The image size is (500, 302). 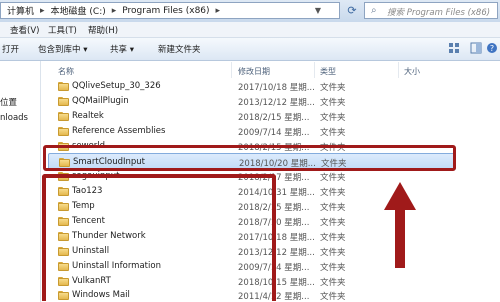 What do you see at coordinates (8, 102) in the screenshot?
I see `nav-item-locations: 位置` at bounding box center [8, 102].